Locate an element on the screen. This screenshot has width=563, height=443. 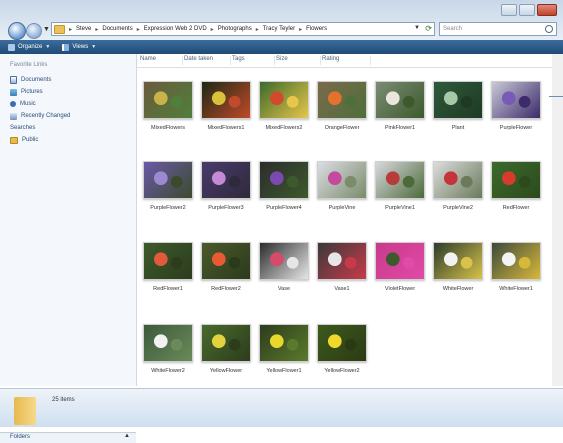
sidebar-item-public: Public is located at coordinates (40, 140).